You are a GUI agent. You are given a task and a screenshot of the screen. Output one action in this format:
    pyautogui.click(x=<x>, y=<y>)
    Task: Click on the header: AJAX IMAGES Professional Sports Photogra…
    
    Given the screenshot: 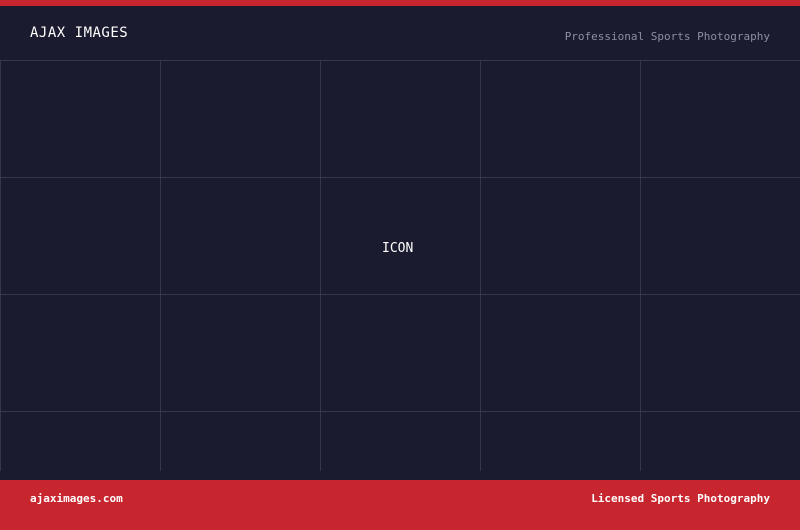 What is the action you would take?
    pyautogui.click(x=400, y=33)
    